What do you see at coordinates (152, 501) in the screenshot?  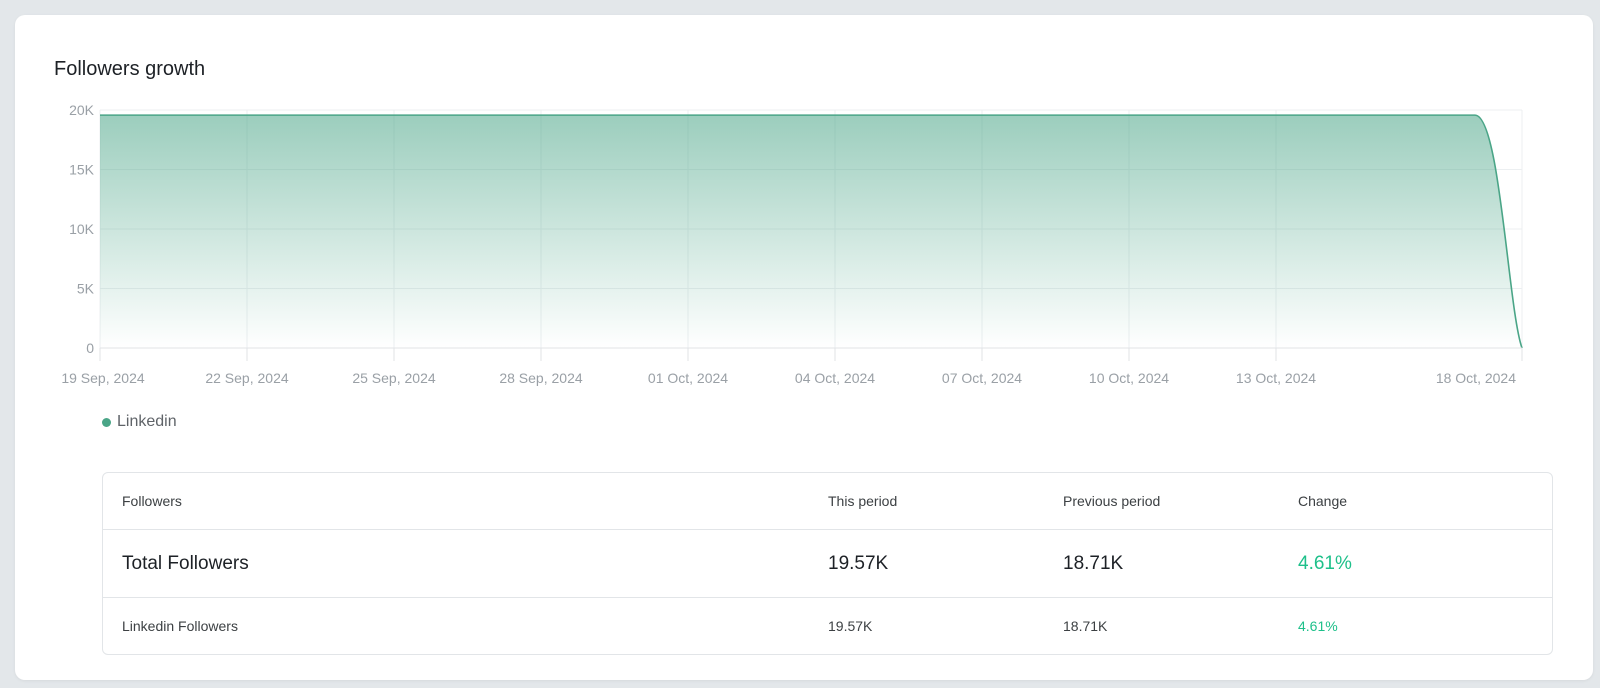 I see `table-header-followers: Followers` at bounding box center [152, 501].